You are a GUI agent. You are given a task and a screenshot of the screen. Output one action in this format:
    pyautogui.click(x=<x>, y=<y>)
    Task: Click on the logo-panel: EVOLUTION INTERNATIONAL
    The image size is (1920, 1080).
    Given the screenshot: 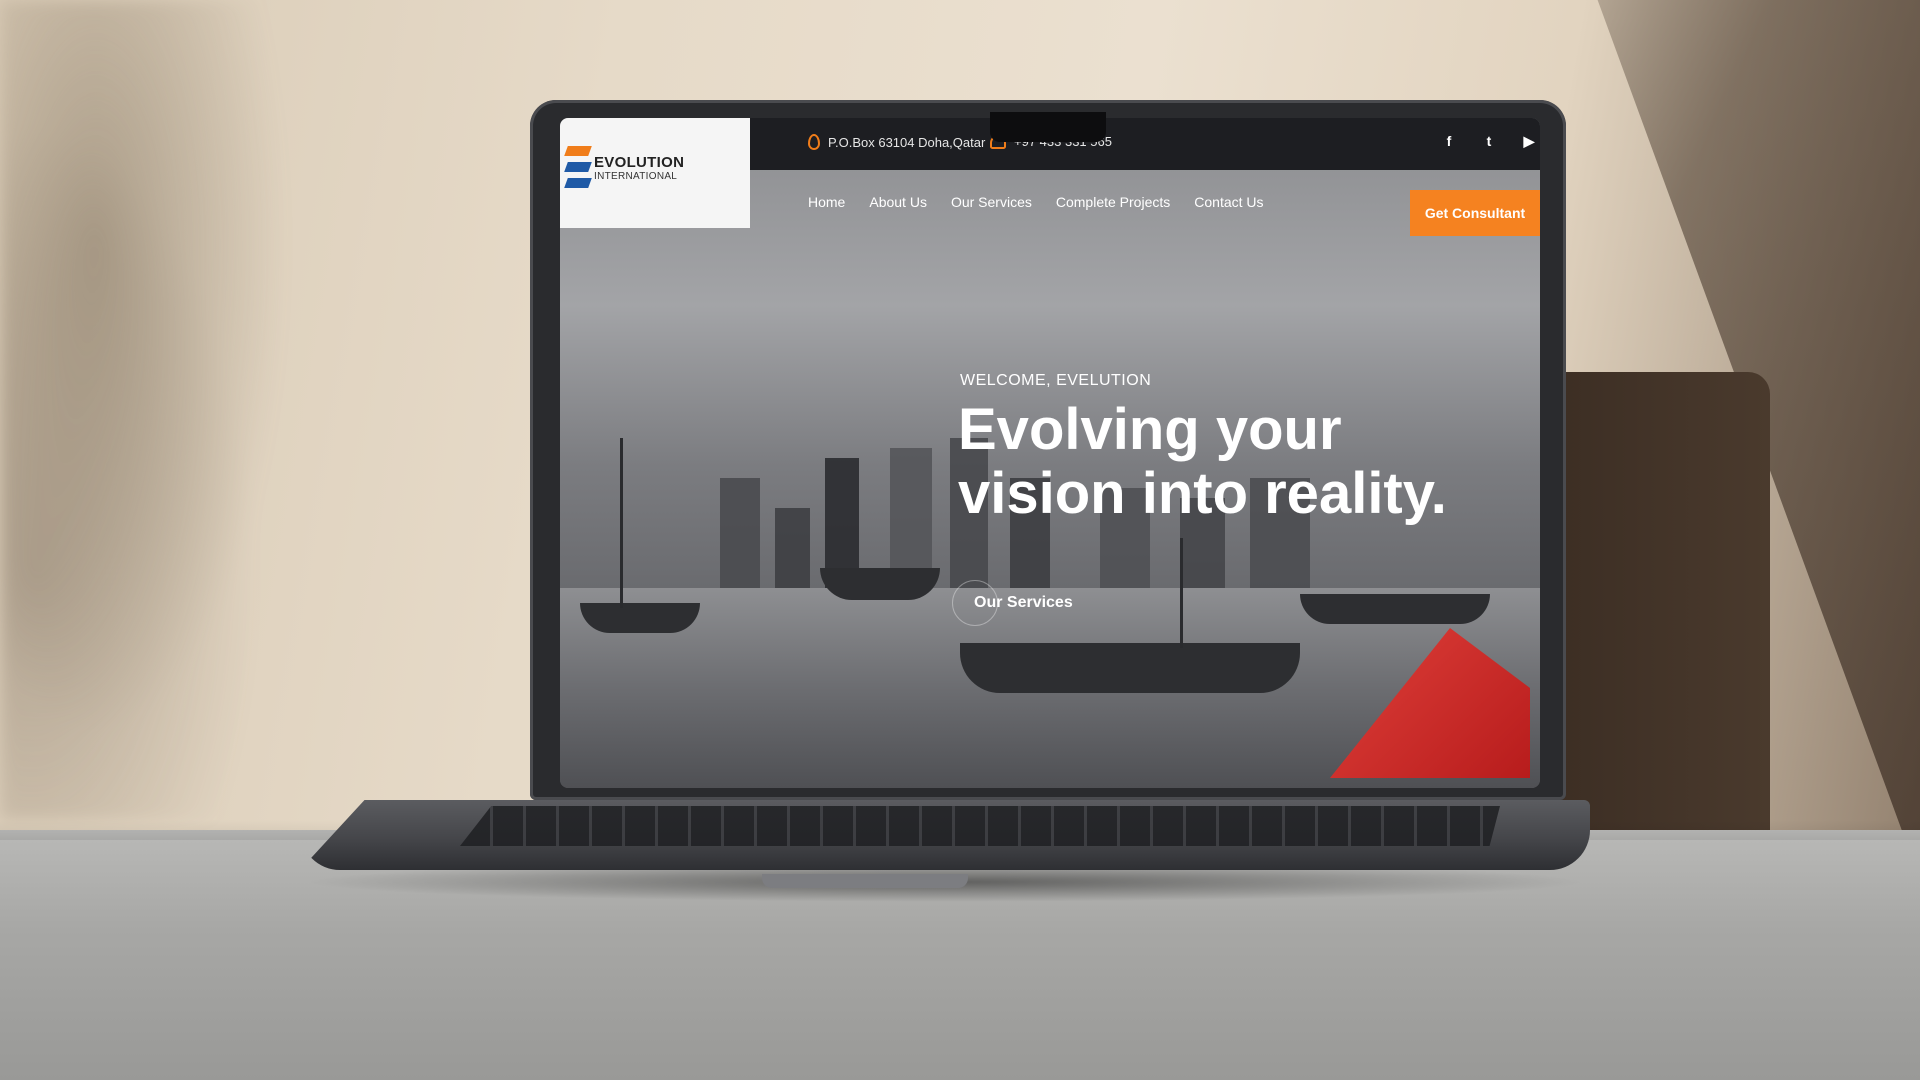 What is the action you would take?
    pyautogui.click(x=655, y=173)
    